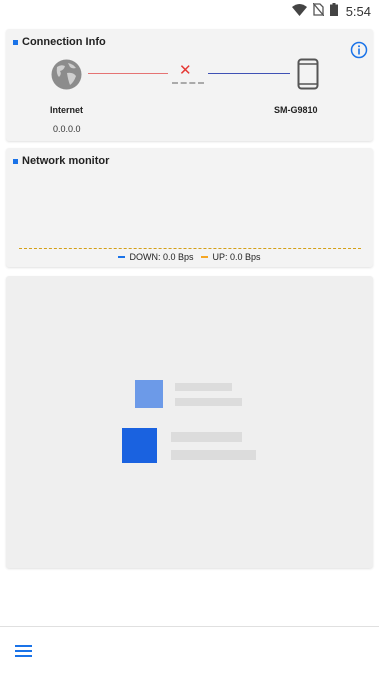  Describe the element at coordinates (161, 257) in the screenshot. I see `legend-down-label: DOWN: 0.0 Bps` at that location.